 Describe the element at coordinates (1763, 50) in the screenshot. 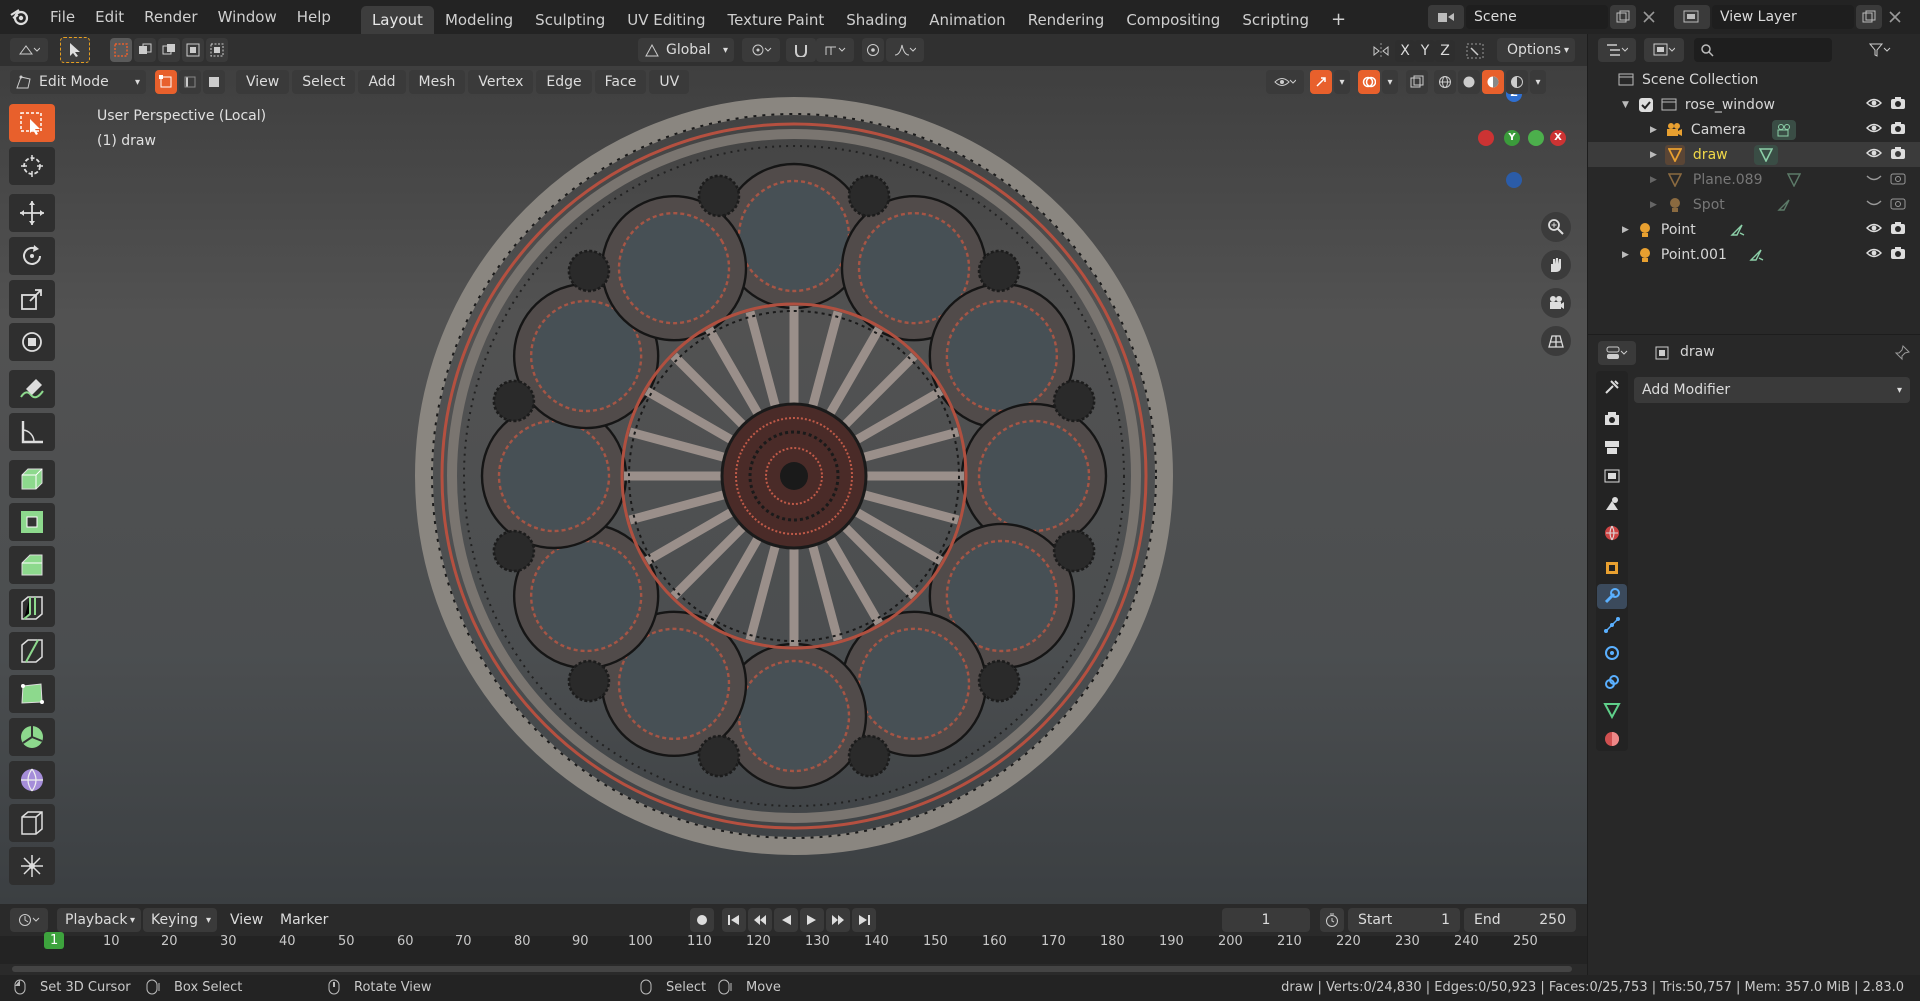

I see `outliner-search-input` at that location.